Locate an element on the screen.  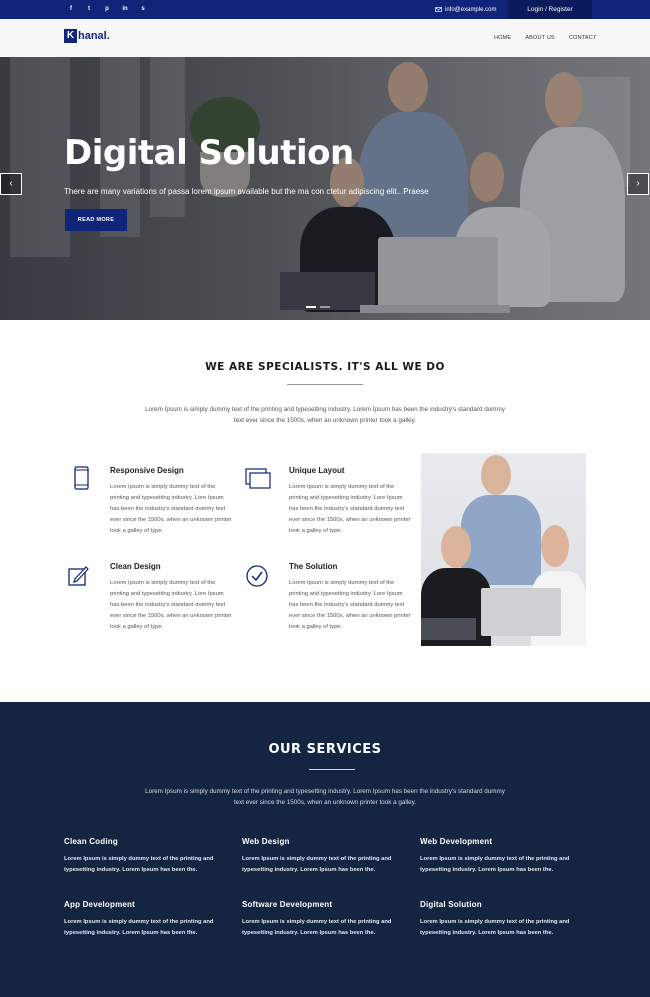
linkedin-icon: in is located at coordinates (125, 9).